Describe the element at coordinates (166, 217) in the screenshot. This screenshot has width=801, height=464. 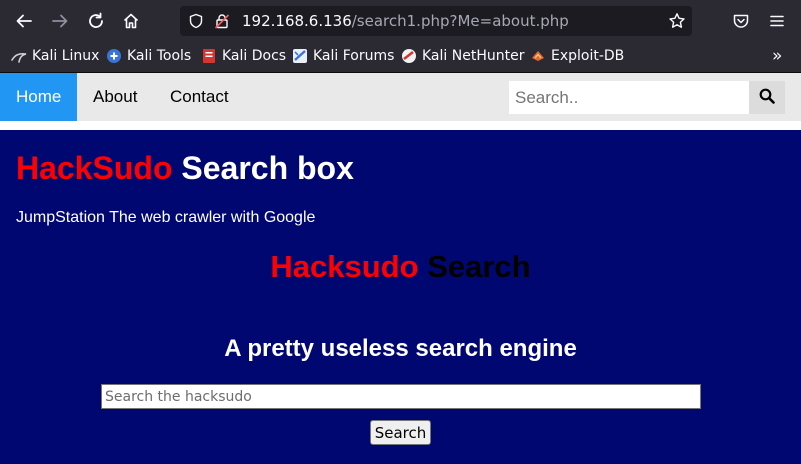
I see `page-subtitle: JumpStation The web crawler with Google` at that location.